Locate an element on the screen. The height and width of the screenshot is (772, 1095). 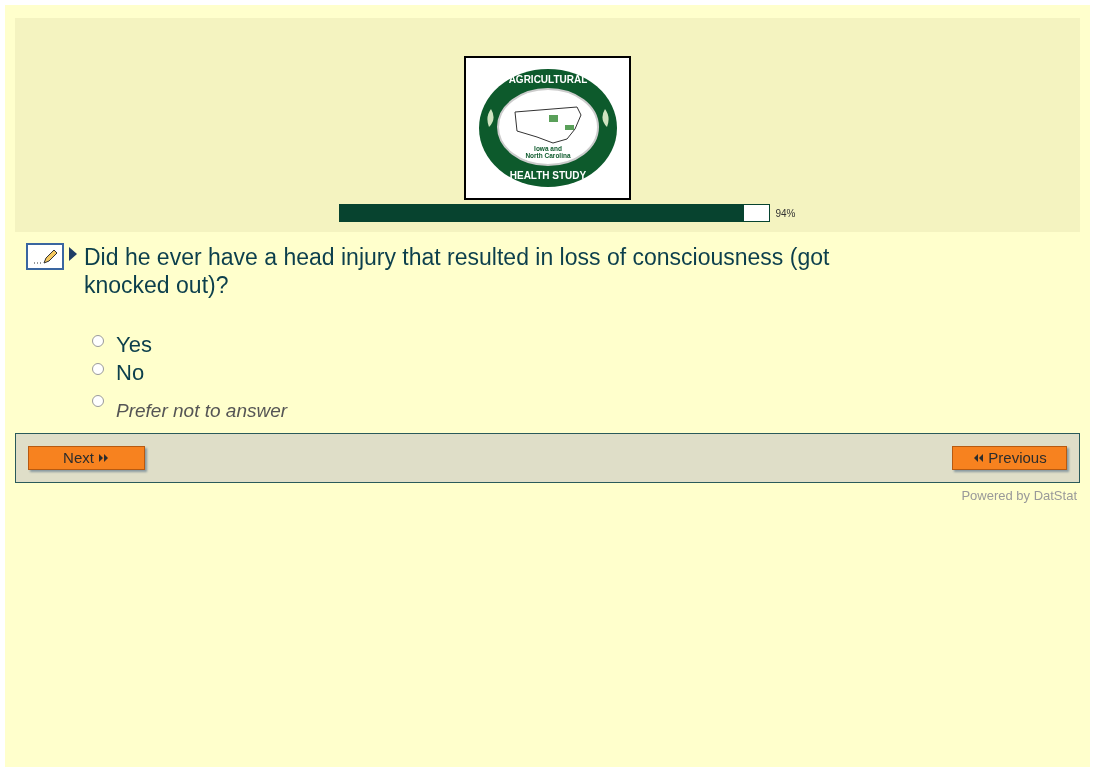
option-label: Yes is located at coordinates (134, 345).